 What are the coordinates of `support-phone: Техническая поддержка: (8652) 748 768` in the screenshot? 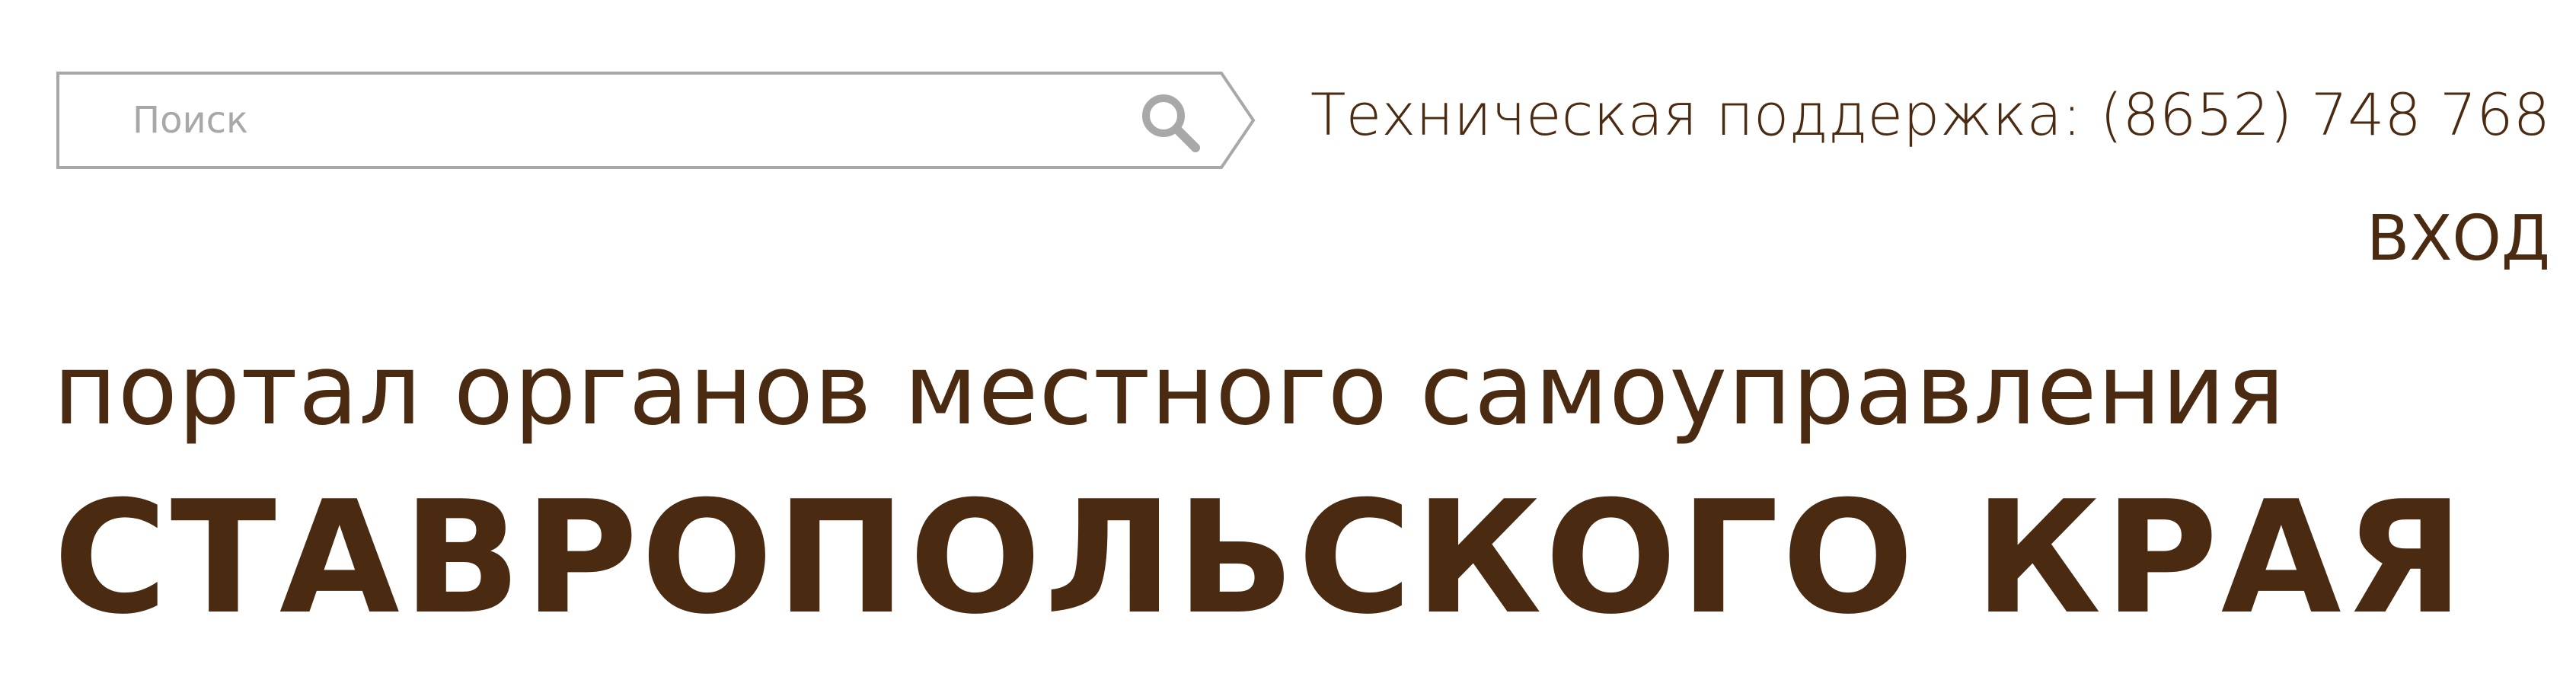 It's located at (1930, 114).